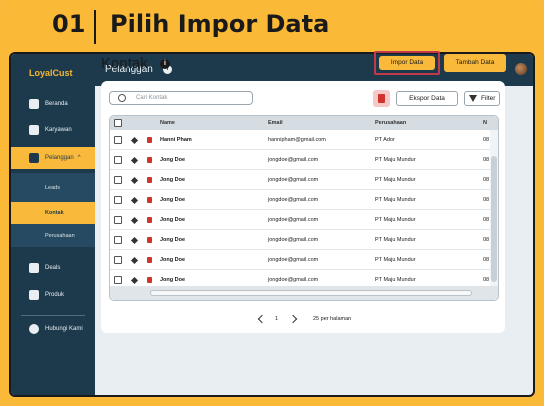 This screenshot has height=406, width=544. I want to click on chevron-right-icon, so click(293, 319).